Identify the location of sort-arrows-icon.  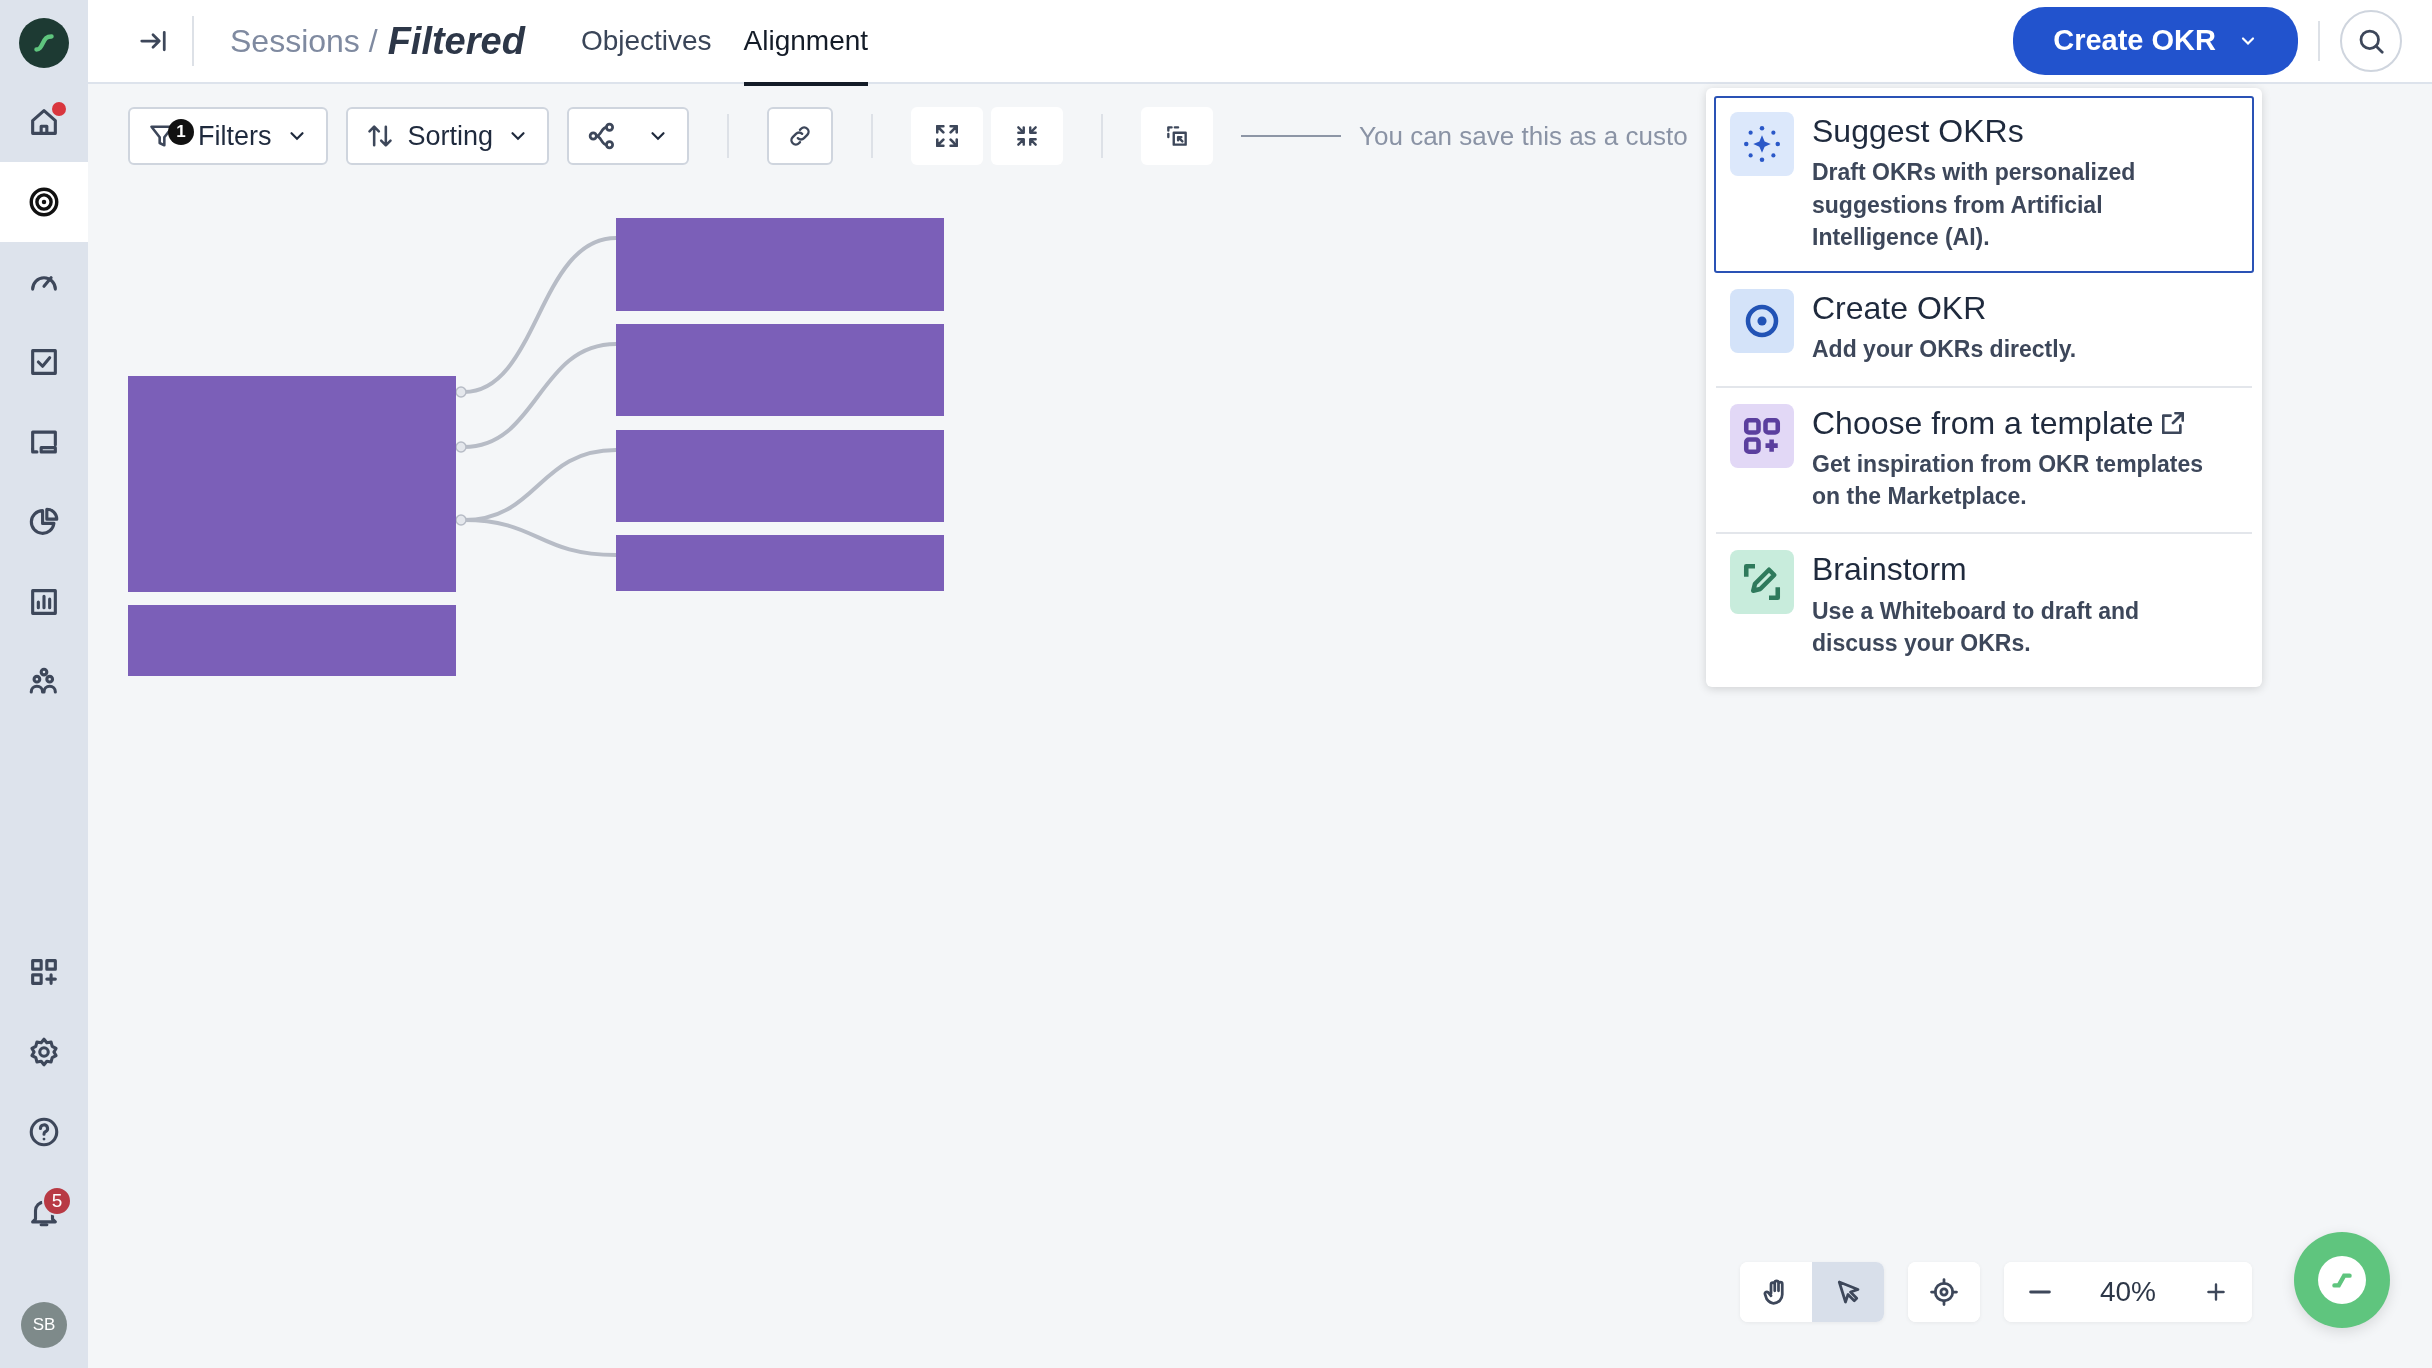
(379, 136).